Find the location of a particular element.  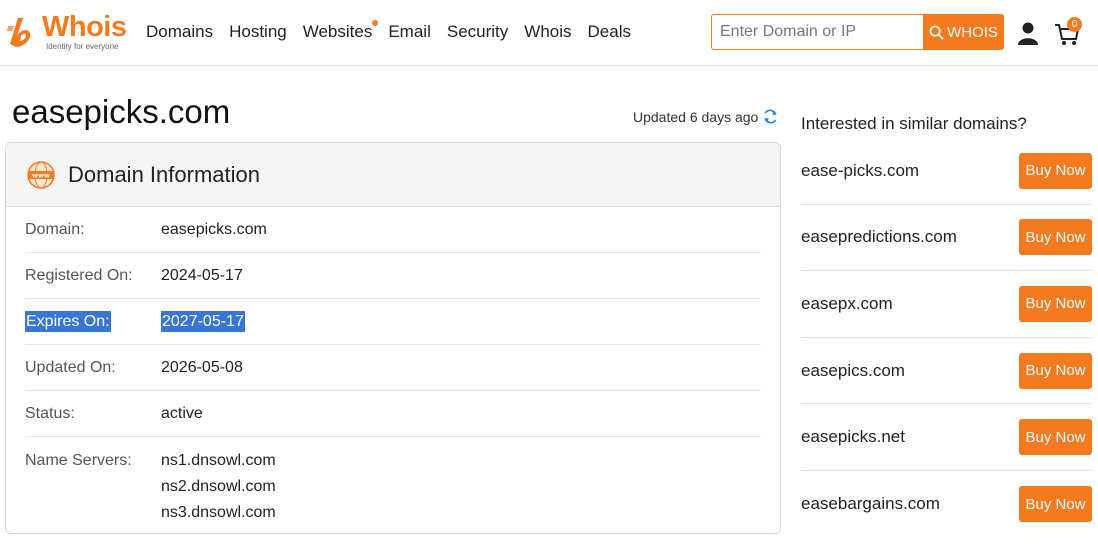

logo-tagline: Identity for everyone is located at coordinates (82, 46).